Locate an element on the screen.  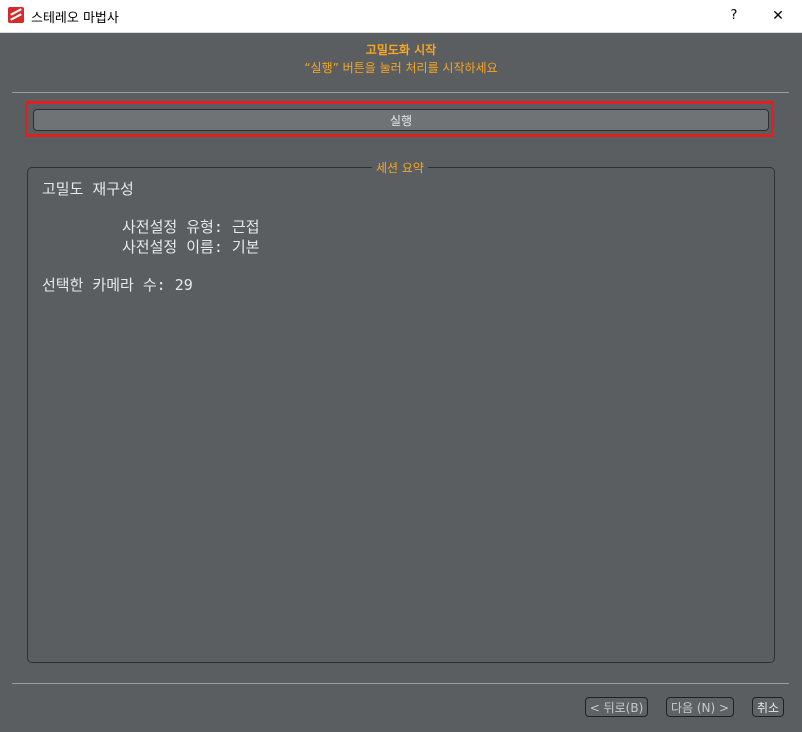
page-title: 고밀도화 시작 is located at coordinates (401, 50).